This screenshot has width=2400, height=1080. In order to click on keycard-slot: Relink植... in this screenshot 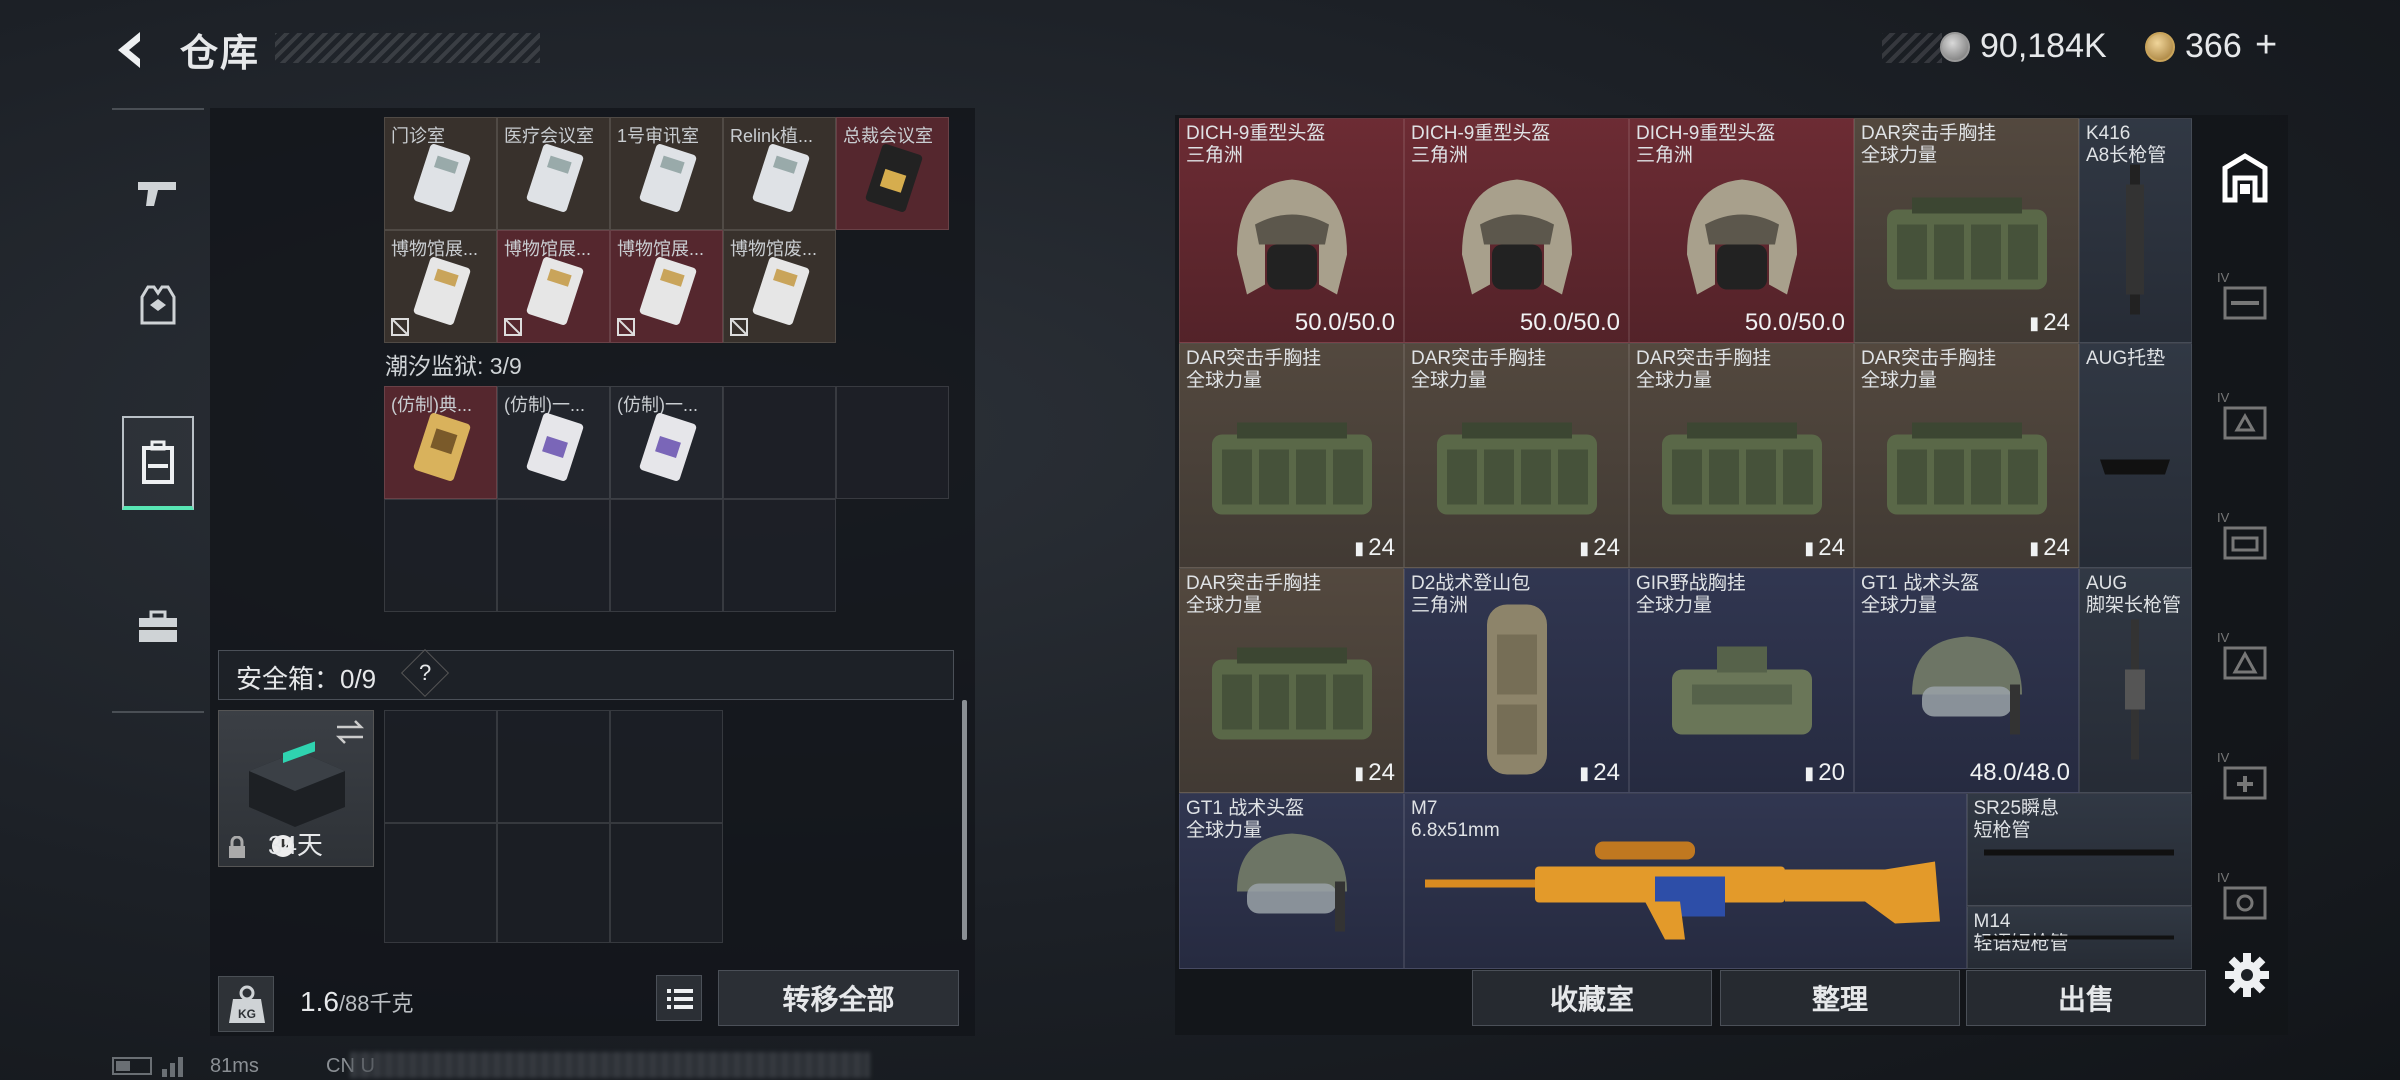, I will do `click(779, 173)`.